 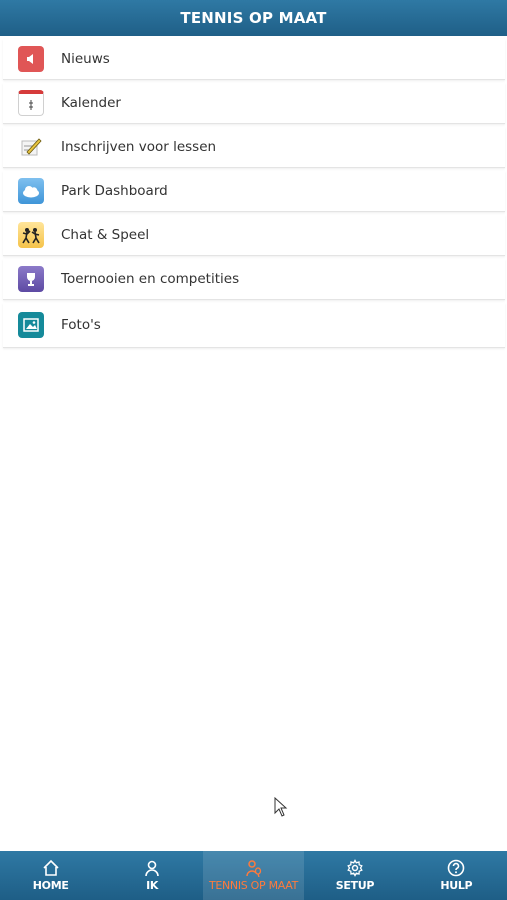 I want to click on menu-item-inschrijven: Inschrijven voor lessen, so click(x=254, y=147).